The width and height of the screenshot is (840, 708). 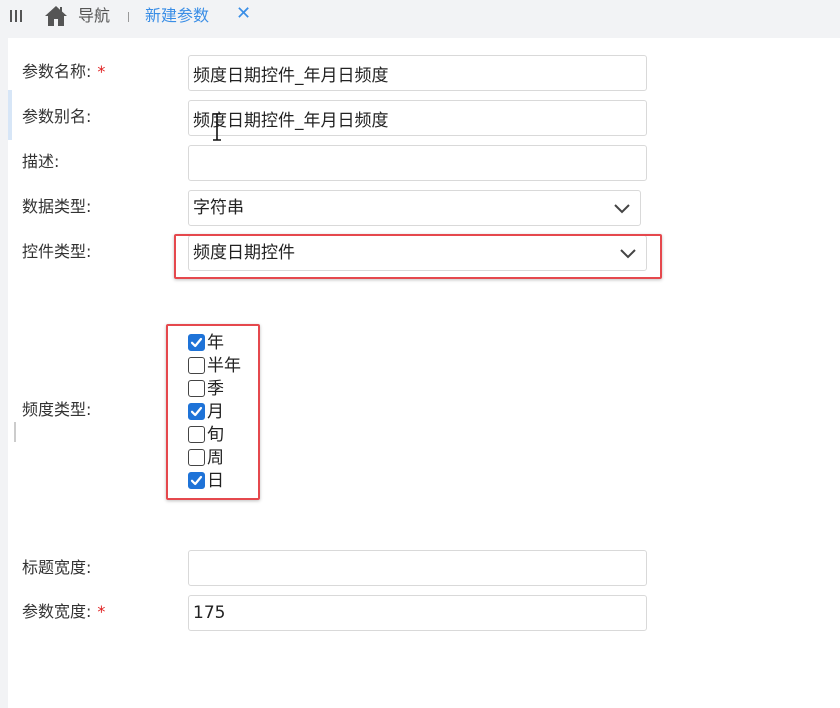 What do you see at coordinates (217, 127) in the screenshot?
I see `text-cursor-icon` at bounding box center [217, 127].